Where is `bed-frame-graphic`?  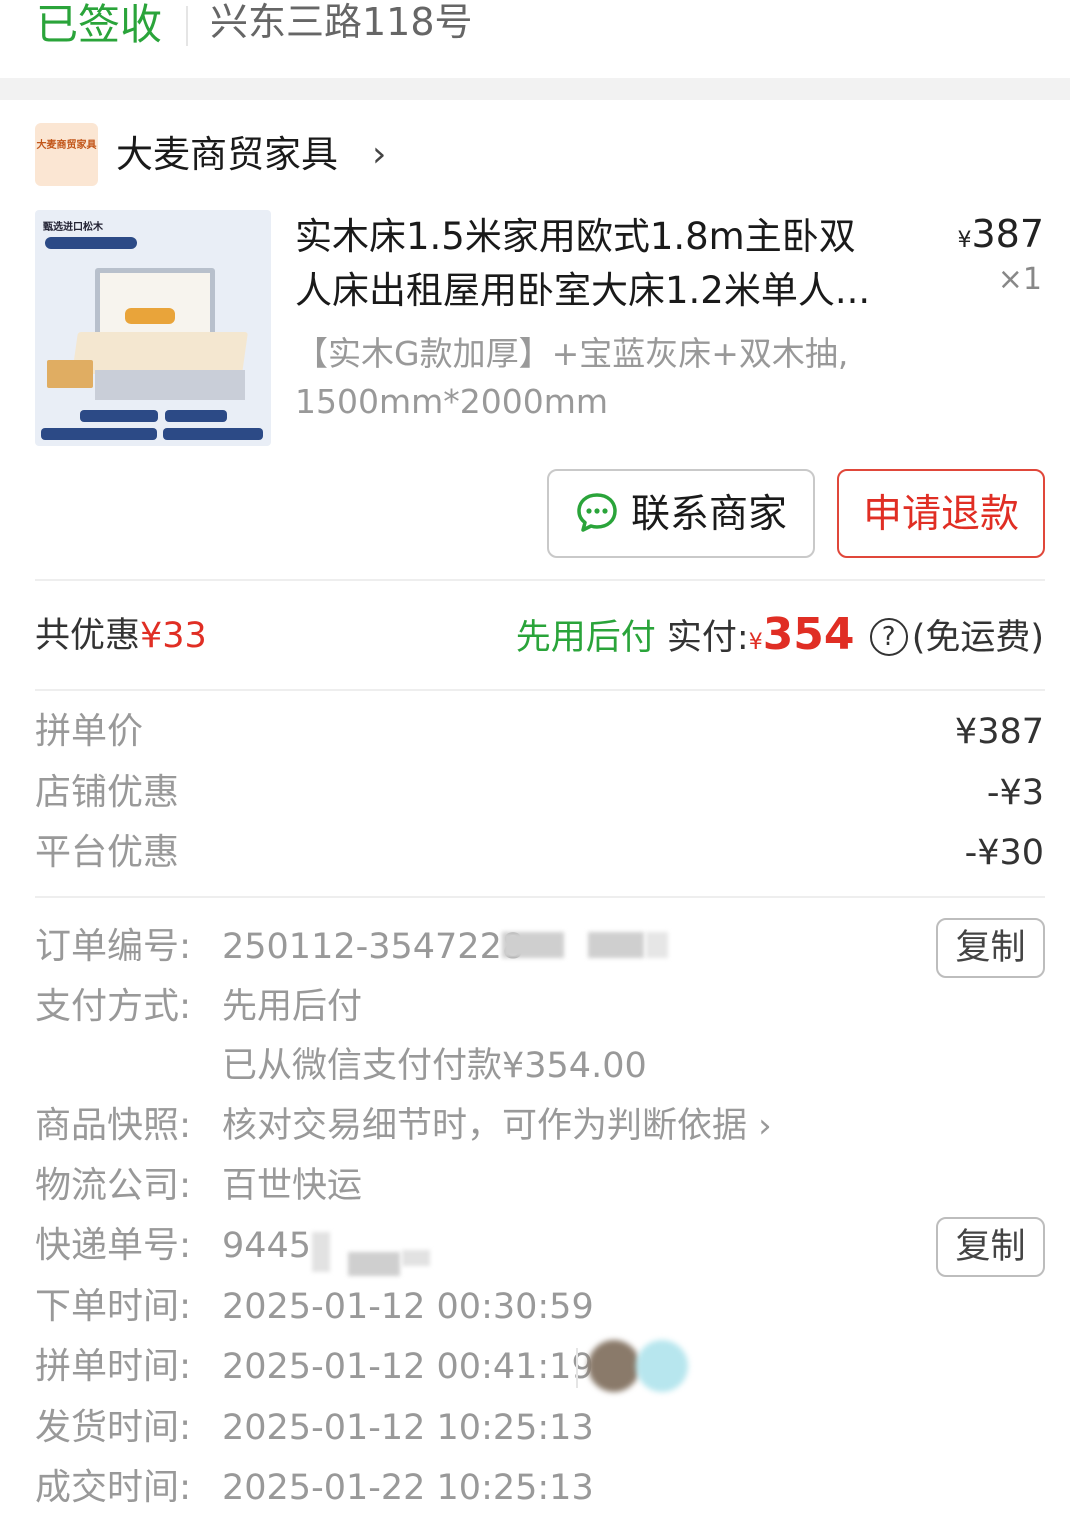
bed-frame-graphic is located at coordinates (170, 385).